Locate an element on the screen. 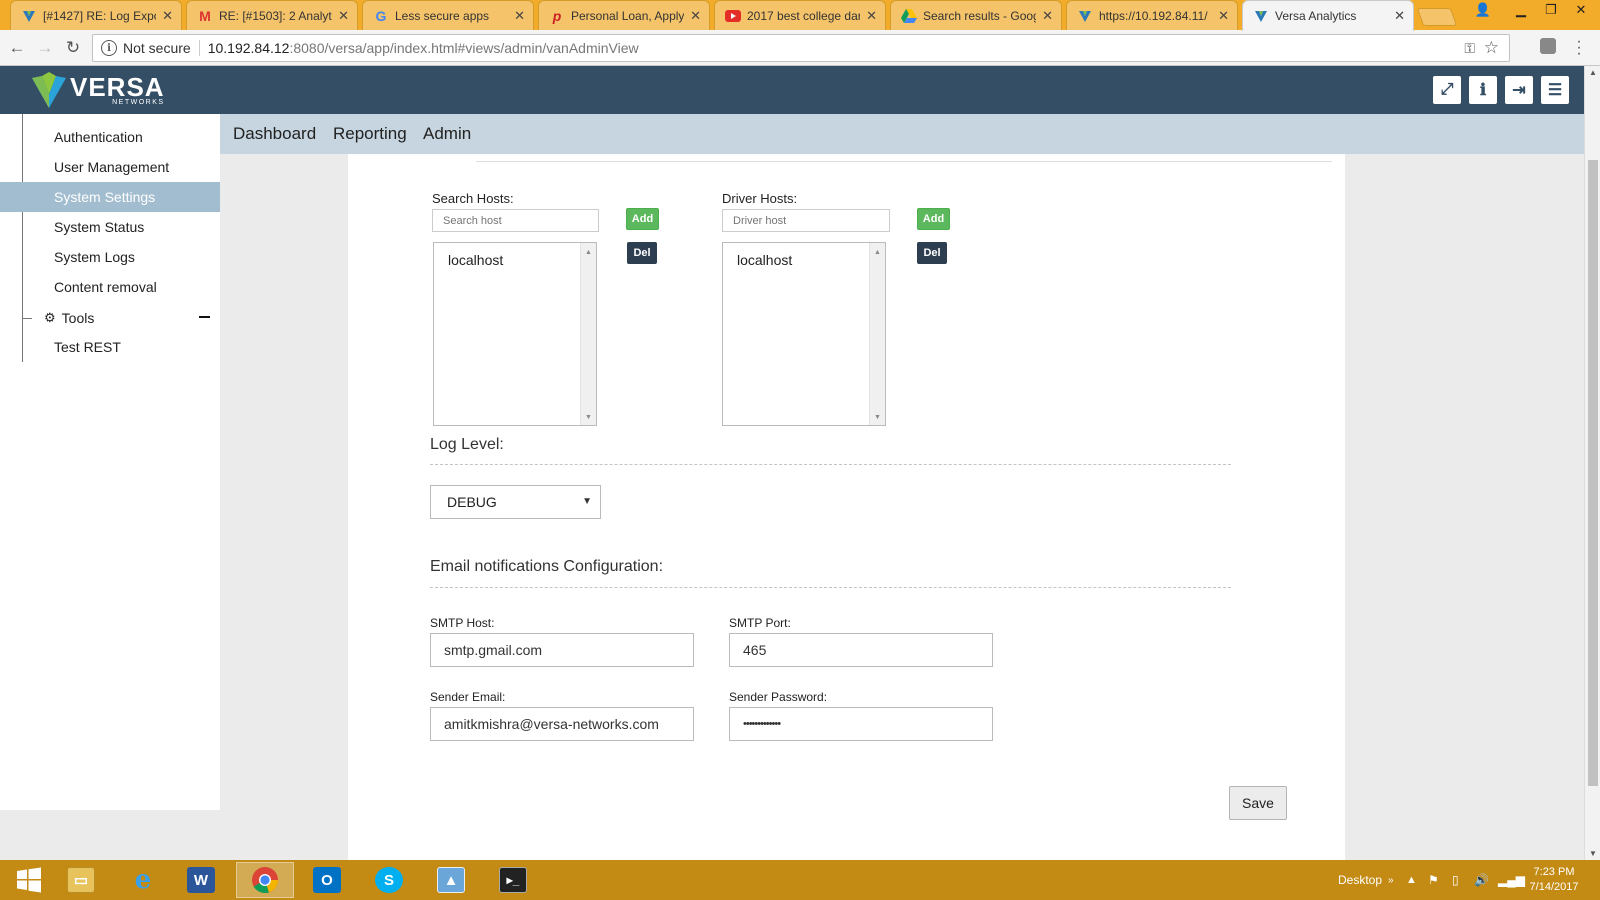 The width and height of the screenshot is (1600, 900). browser-tab: p Personal Loan, Apply ✕ is located at coordinates (624, 15).